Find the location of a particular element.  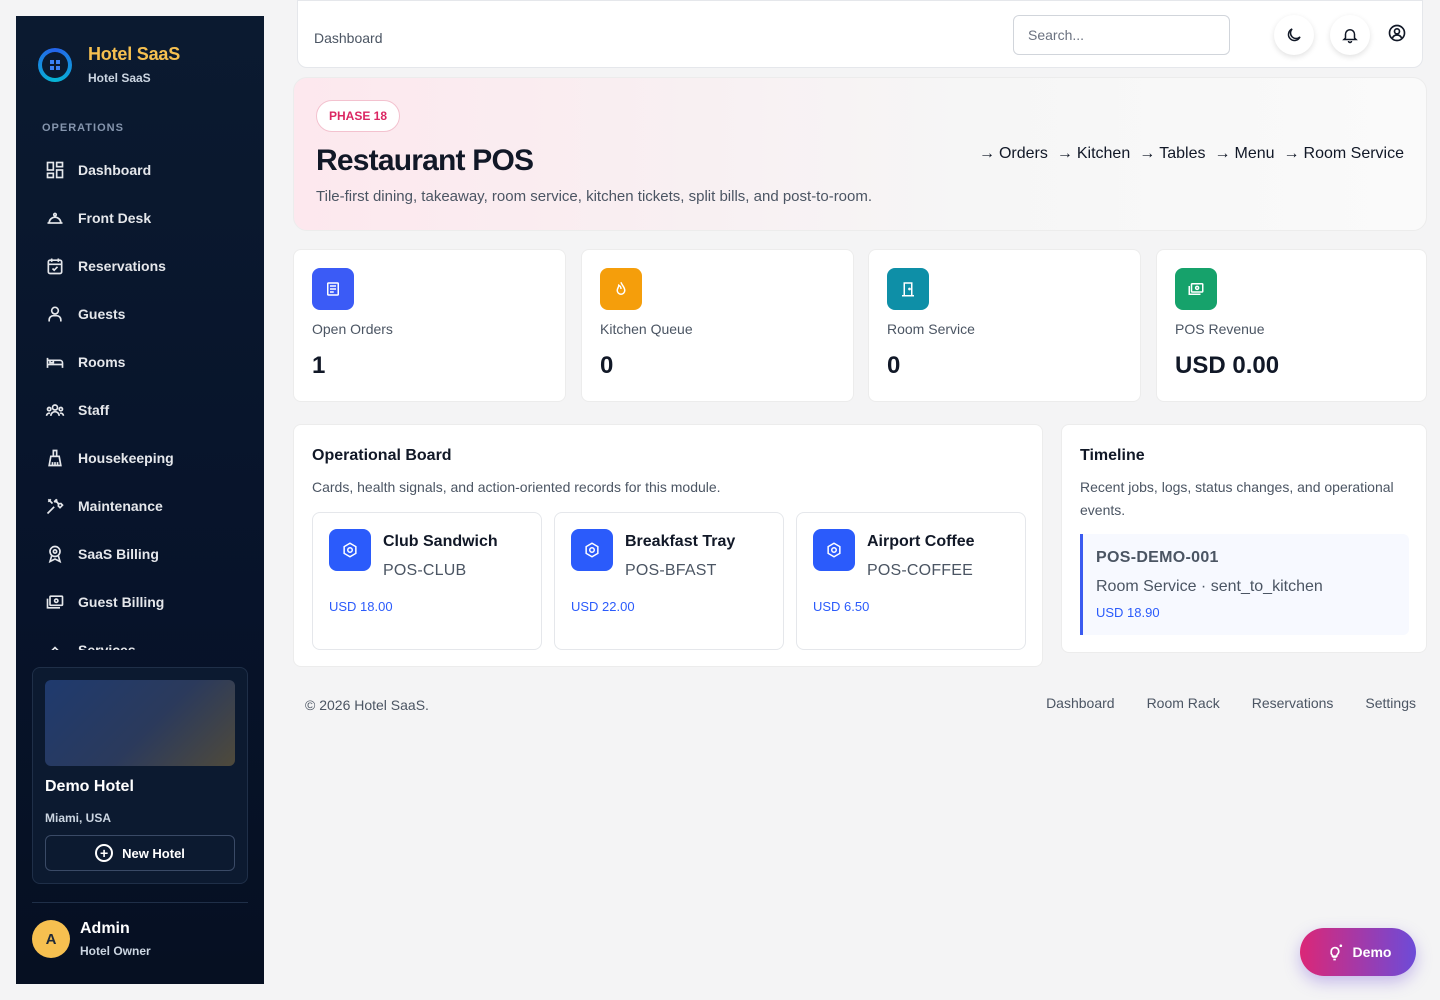

brand: Hotel SaaS Hotel SaaS is located at coordinates (109, 64).